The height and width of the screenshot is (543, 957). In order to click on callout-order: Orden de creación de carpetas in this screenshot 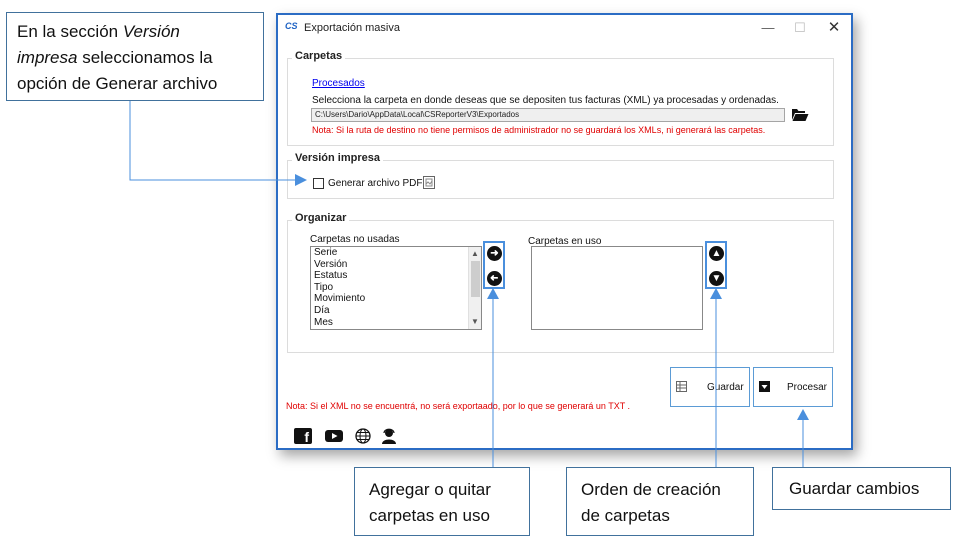, I will do `click(660, 501)`.